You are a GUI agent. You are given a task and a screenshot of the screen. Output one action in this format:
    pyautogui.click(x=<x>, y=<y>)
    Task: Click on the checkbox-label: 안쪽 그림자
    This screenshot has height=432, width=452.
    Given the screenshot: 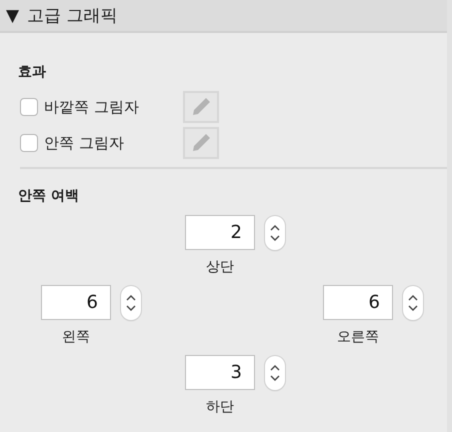 What is the action you would take?
    pyautogui.click(x=84, y=143)
    